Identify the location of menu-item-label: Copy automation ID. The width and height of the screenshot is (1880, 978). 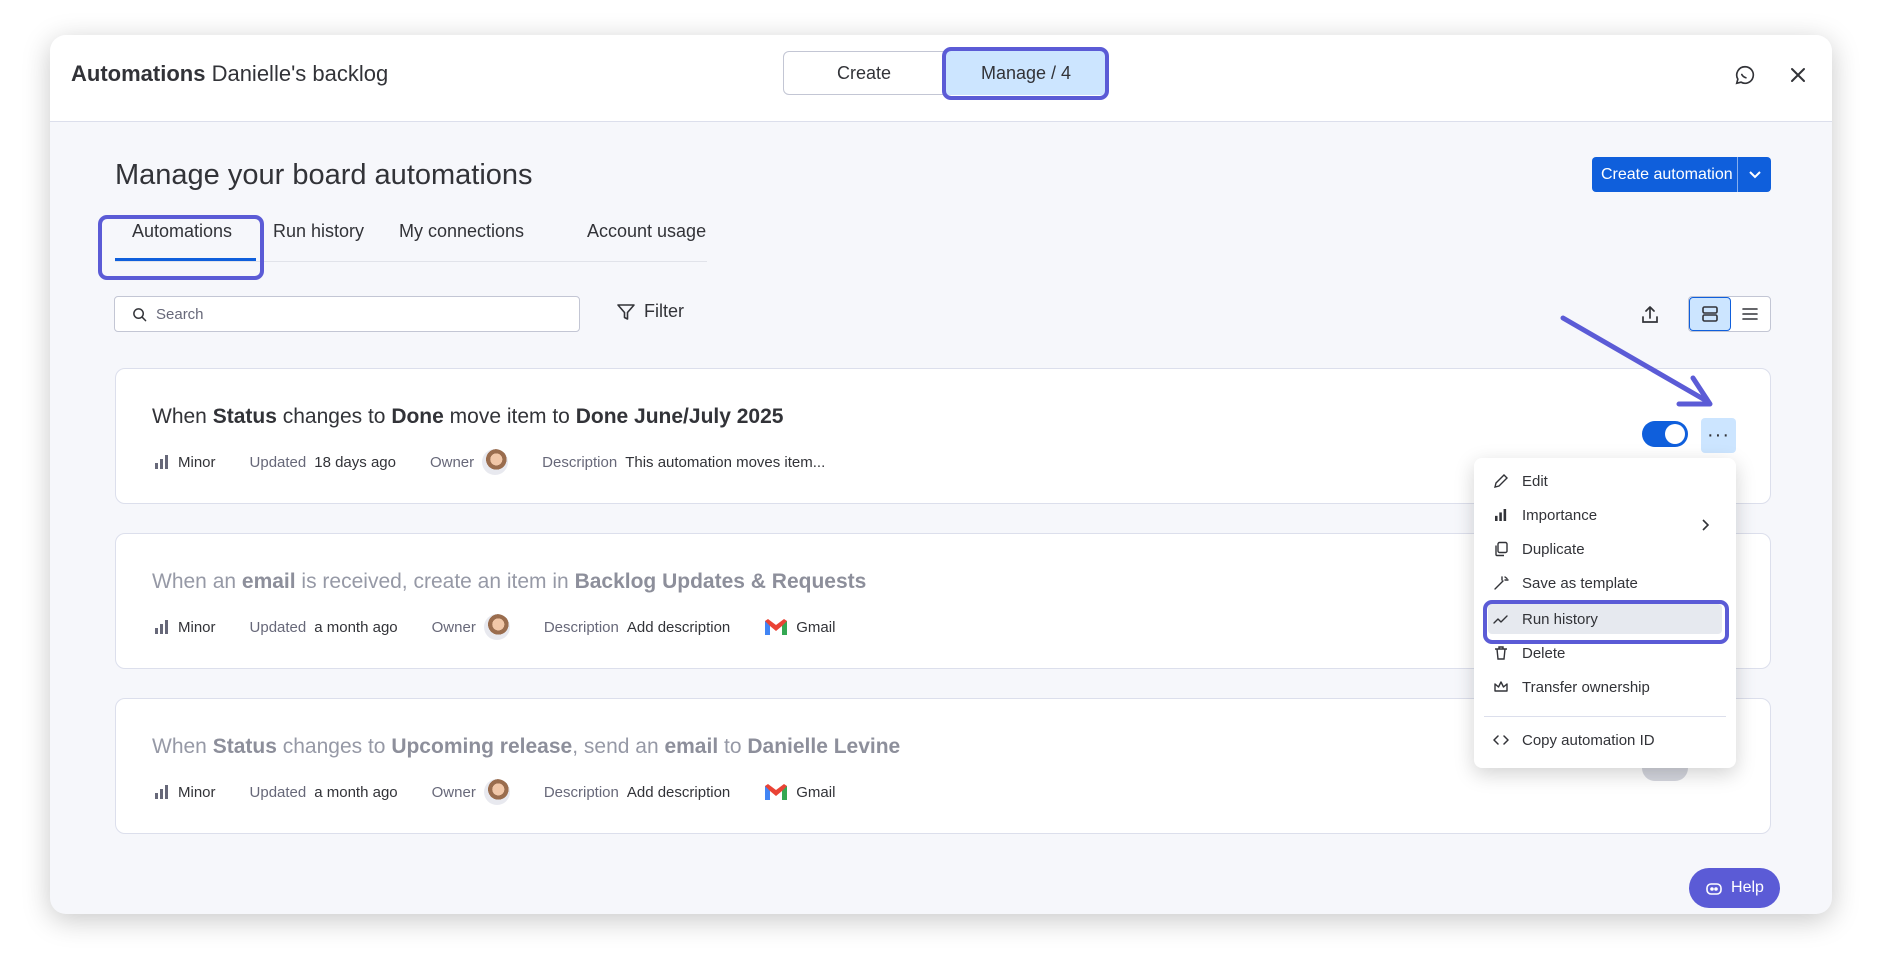
(1588, 740).